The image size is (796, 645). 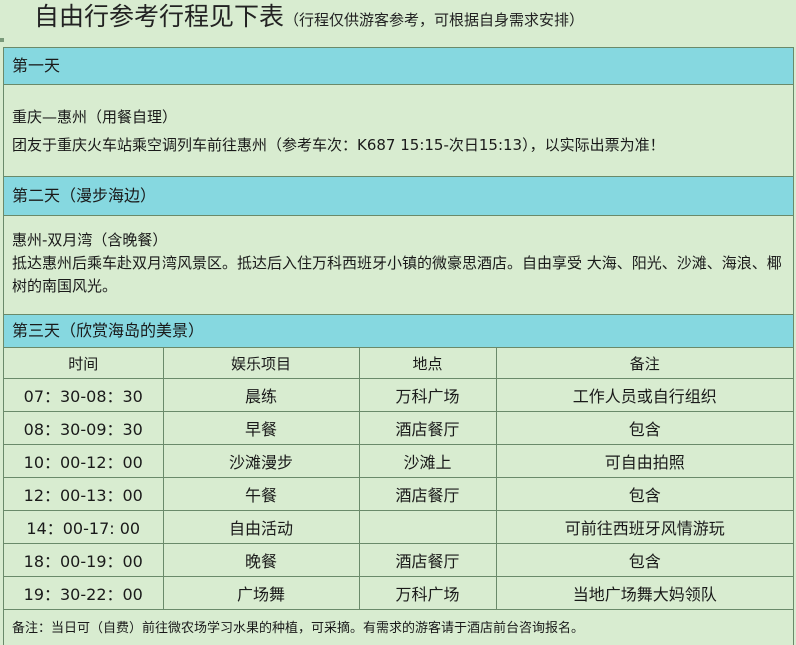 I want to click on table-row: 19：30-22：00 广场舞 万科广场 当地广场舞大妈领队, so click(x=398, y=593).